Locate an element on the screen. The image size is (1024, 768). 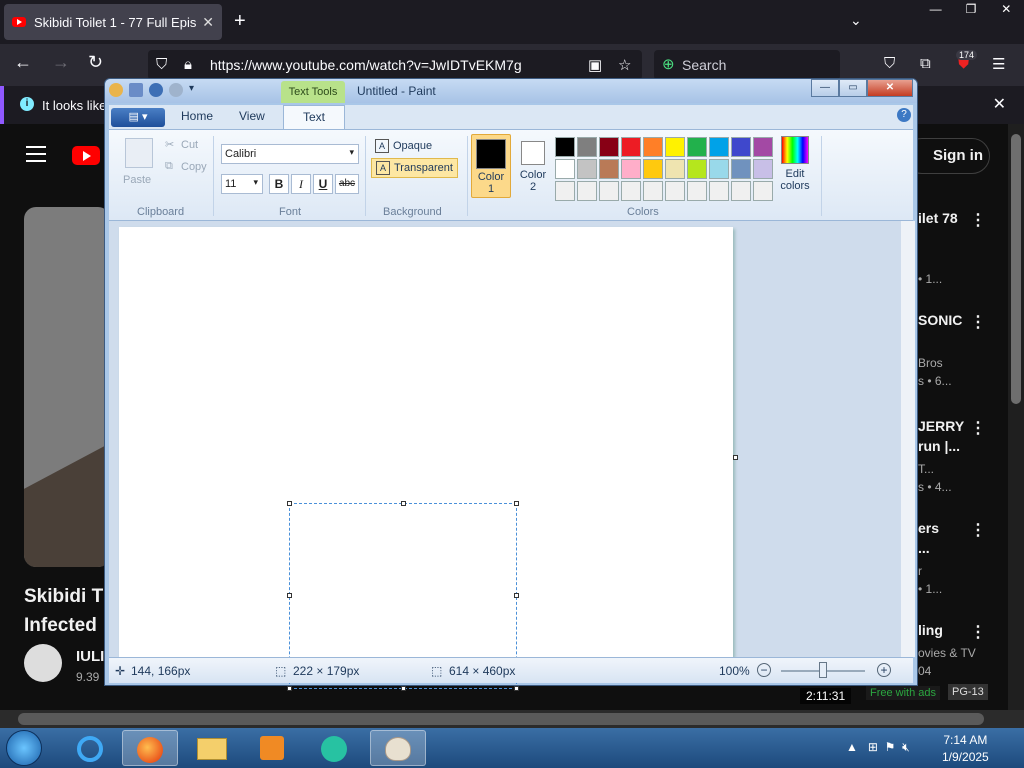
volume-muted-icon: 🔇︎ is located at coordinates (906, 747).